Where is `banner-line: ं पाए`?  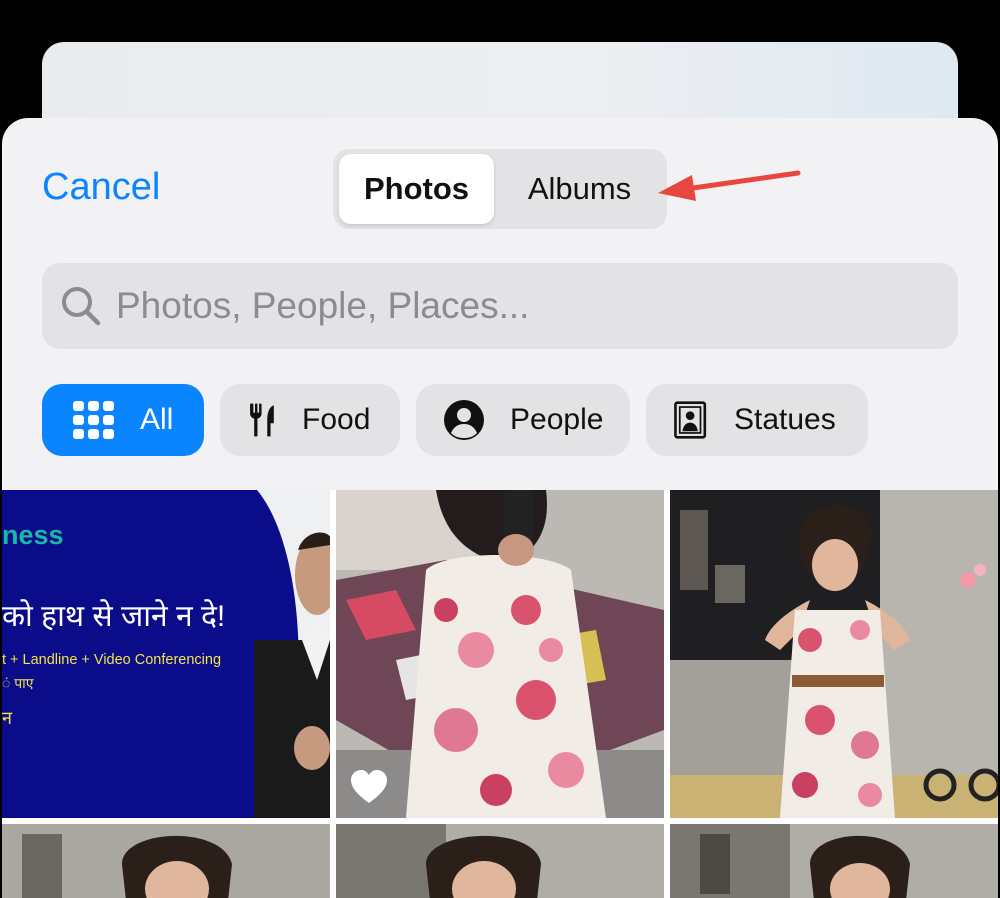
banner-line: ं पाए is located at coordinates (18, 683).